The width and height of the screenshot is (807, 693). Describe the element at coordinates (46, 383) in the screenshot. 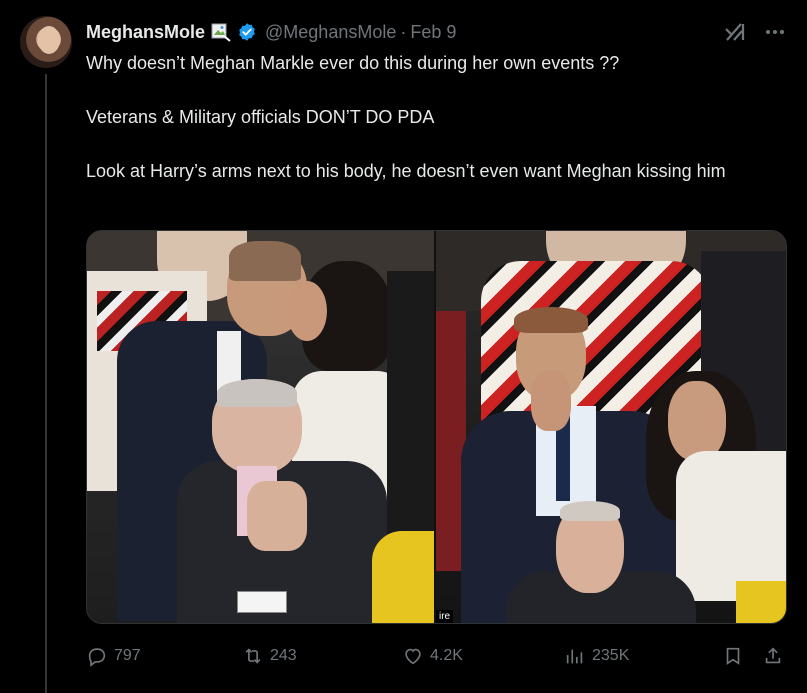

I see `thread-line` at that location.